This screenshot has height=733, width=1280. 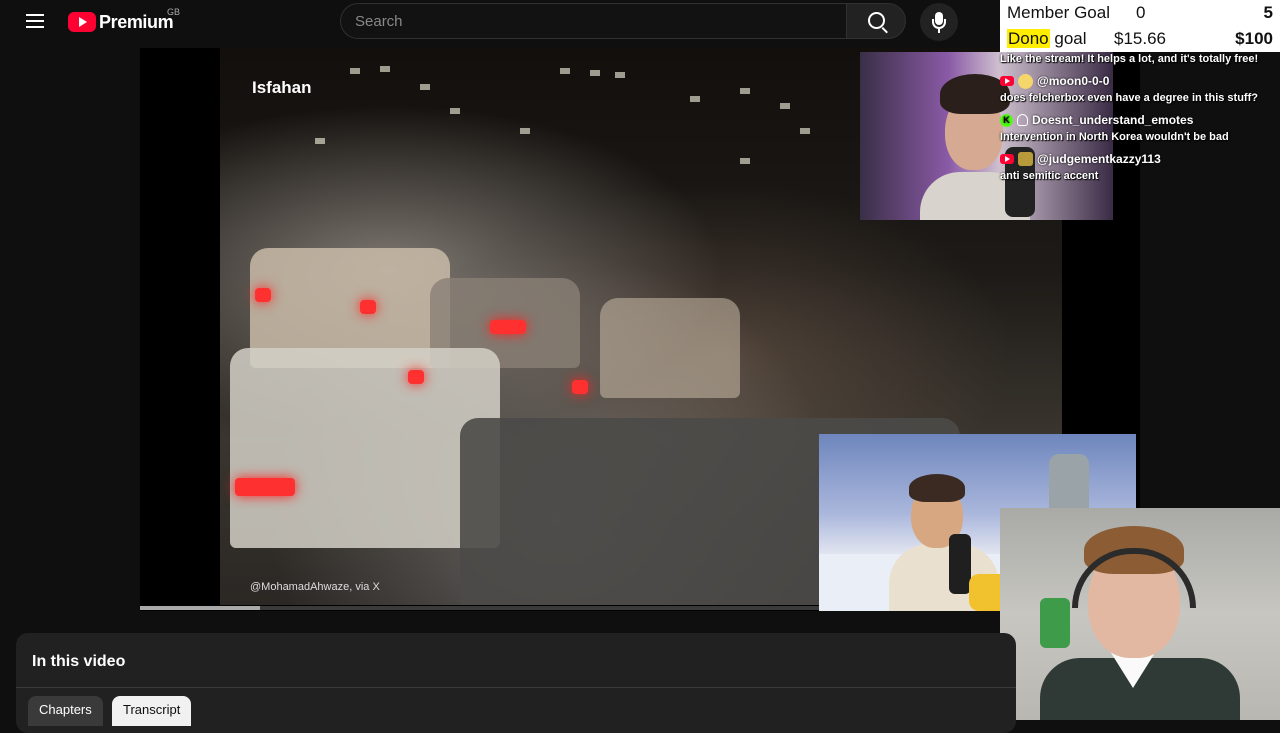 What do you see at coordinates (152, 711) in the screenshot?
I see `tab-transcript: Transcript` at bounding box center [152, 711].